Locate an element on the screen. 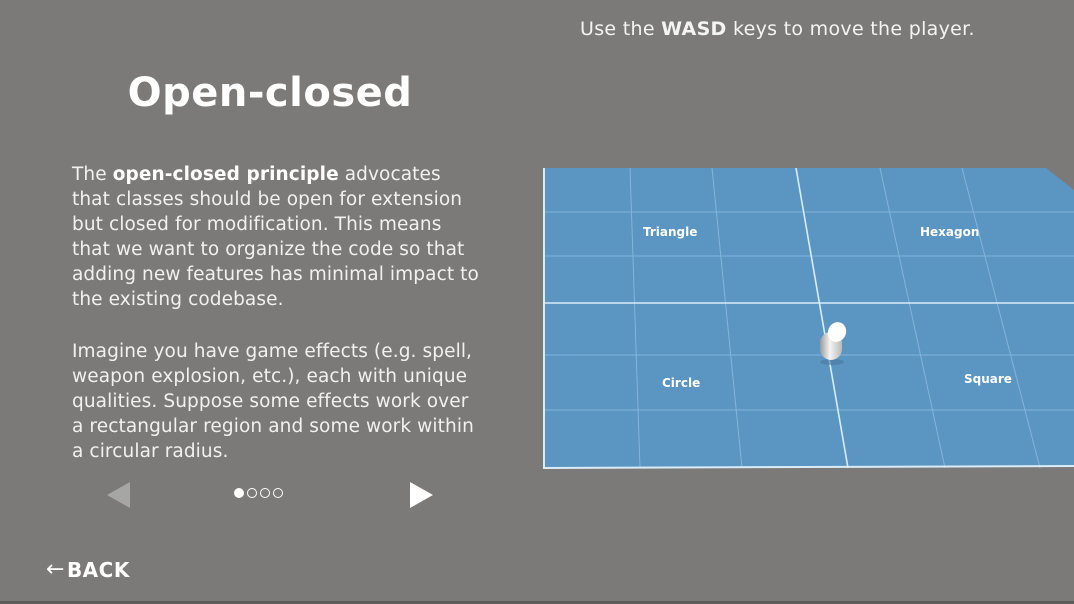 The height and width of the screenshot is (604, 1074). zone-label-circle: Circle is located at coordinates (681, 383).